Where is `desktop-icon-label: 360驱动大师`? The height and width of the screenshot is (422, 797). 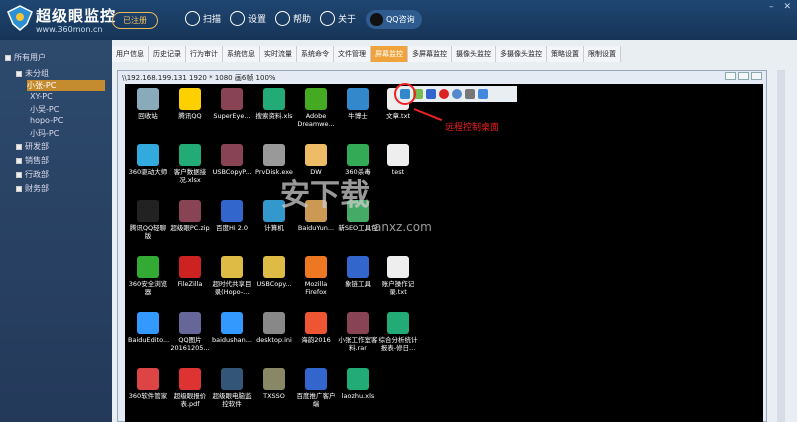
desktop-icon-label: 360驱动大师 is located at coordinates (148, 172).